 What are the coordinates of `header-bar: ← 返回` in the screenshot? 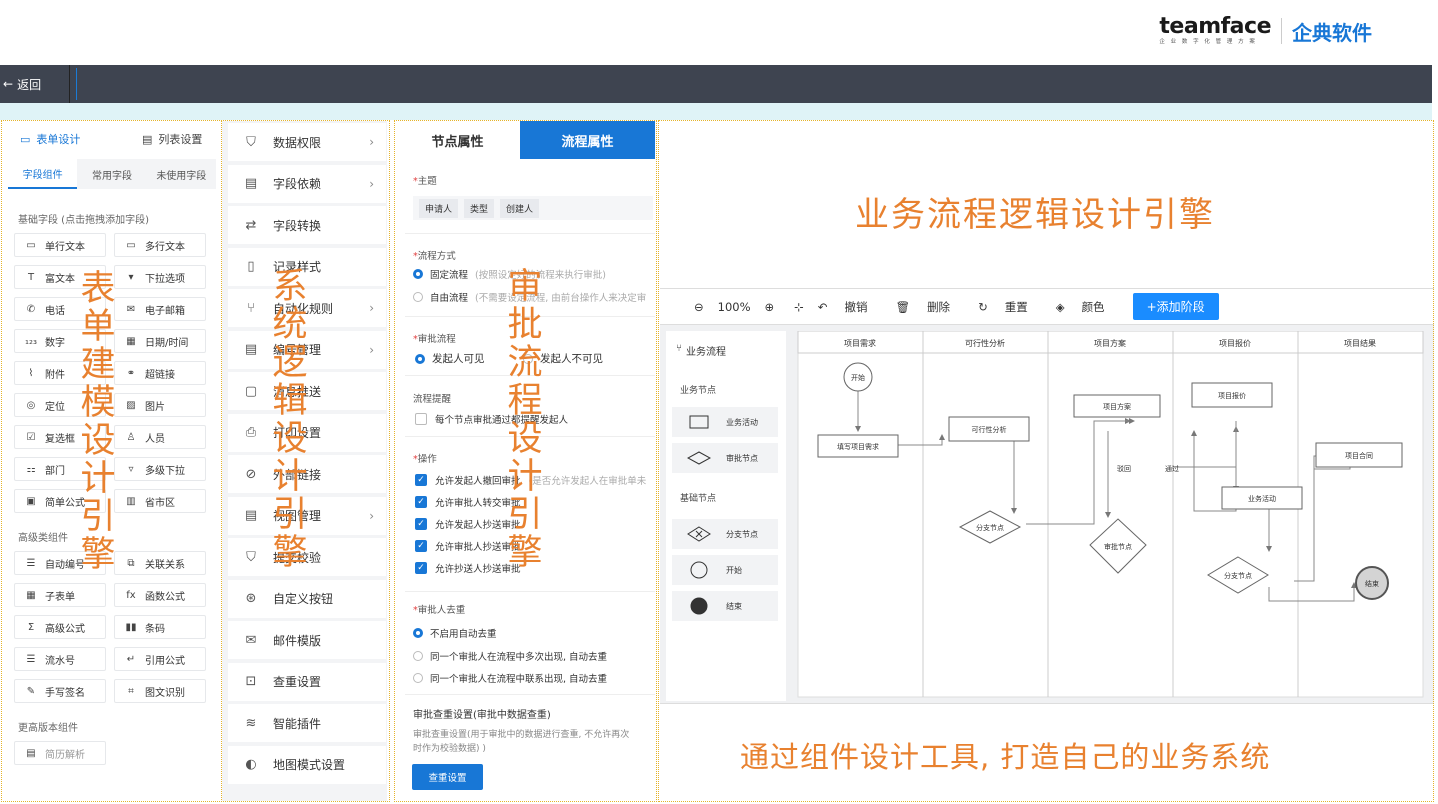 It's located at (716, 84).